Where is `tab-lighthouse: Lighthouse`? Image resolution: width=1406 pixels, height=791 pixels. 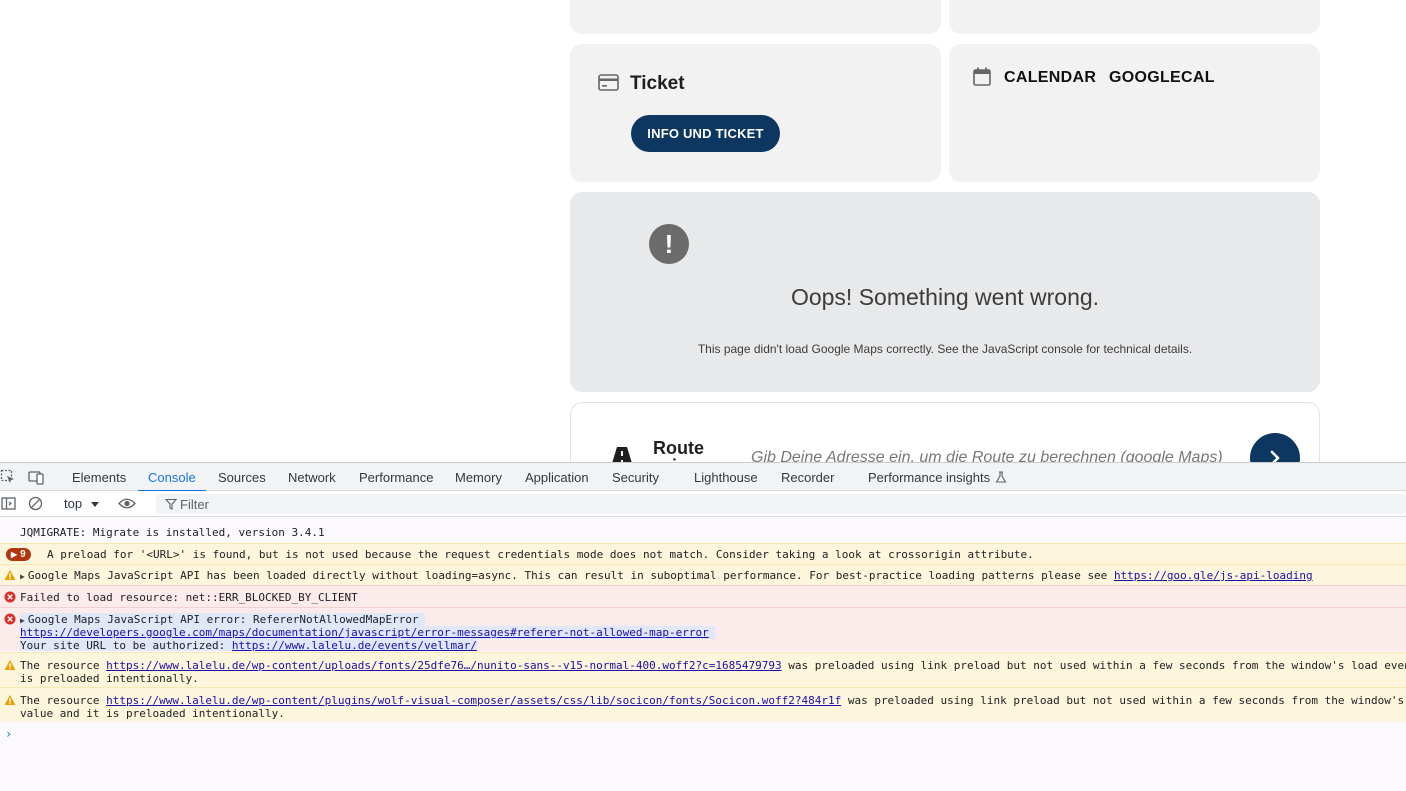
tab-lighthouse: Lighthouse is located at coordinates (726, 477).